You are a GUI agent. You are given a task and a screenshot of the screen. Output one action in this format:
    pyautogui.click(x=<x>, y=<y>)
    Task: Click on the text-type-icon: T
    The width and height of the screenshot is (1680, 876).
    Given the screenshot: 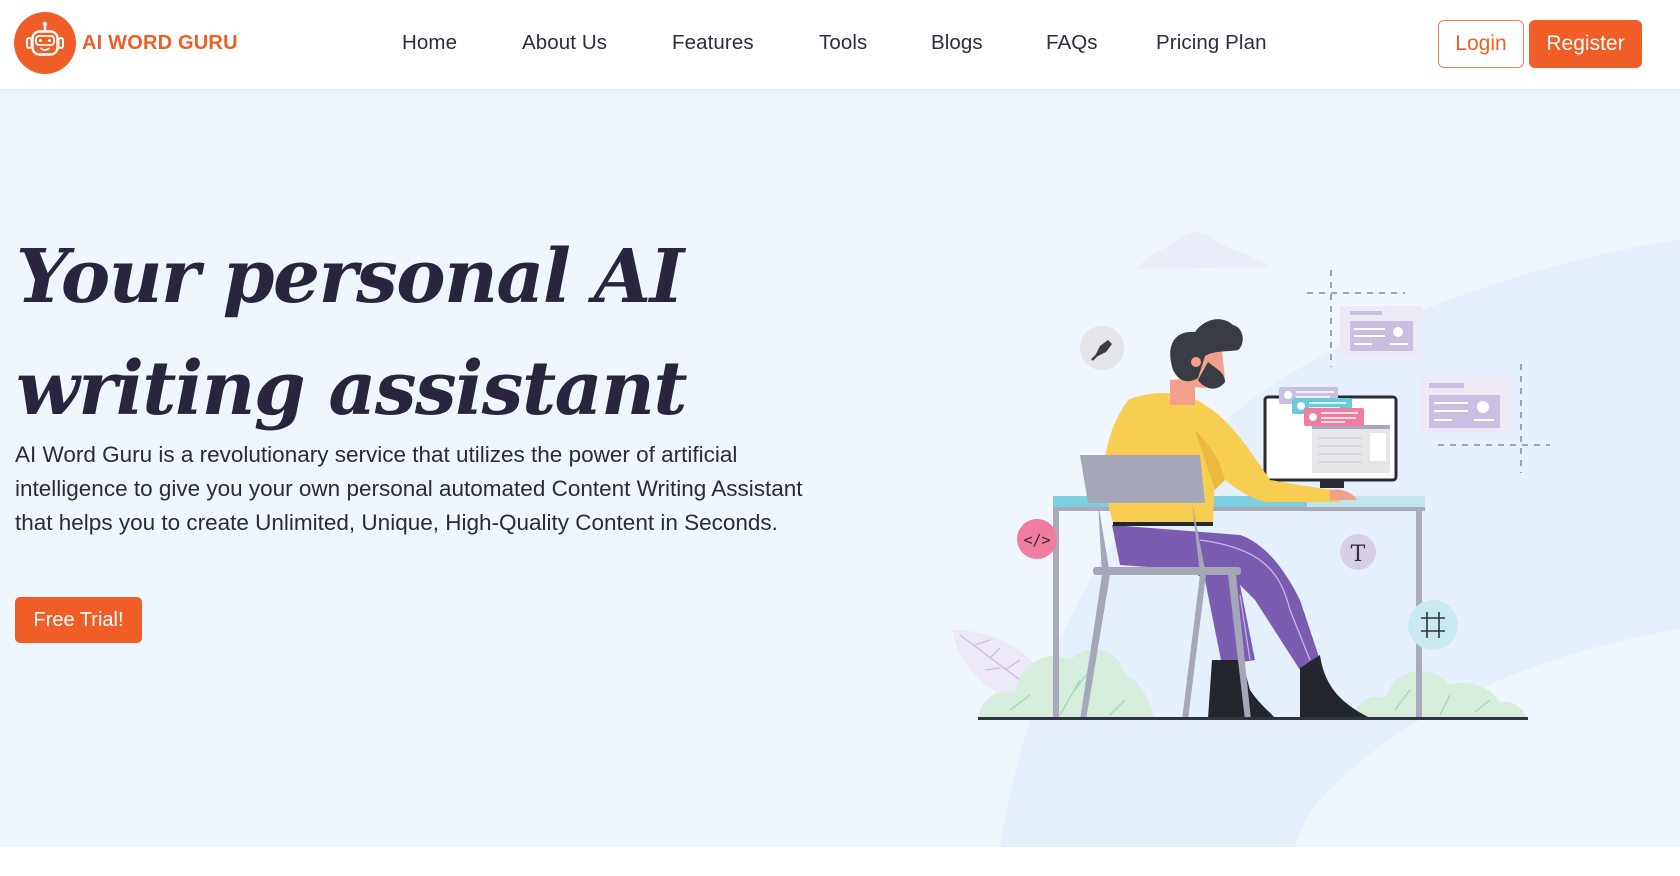 What is the action you would take?
    pyautogui.click(x=1358, y=552)
    